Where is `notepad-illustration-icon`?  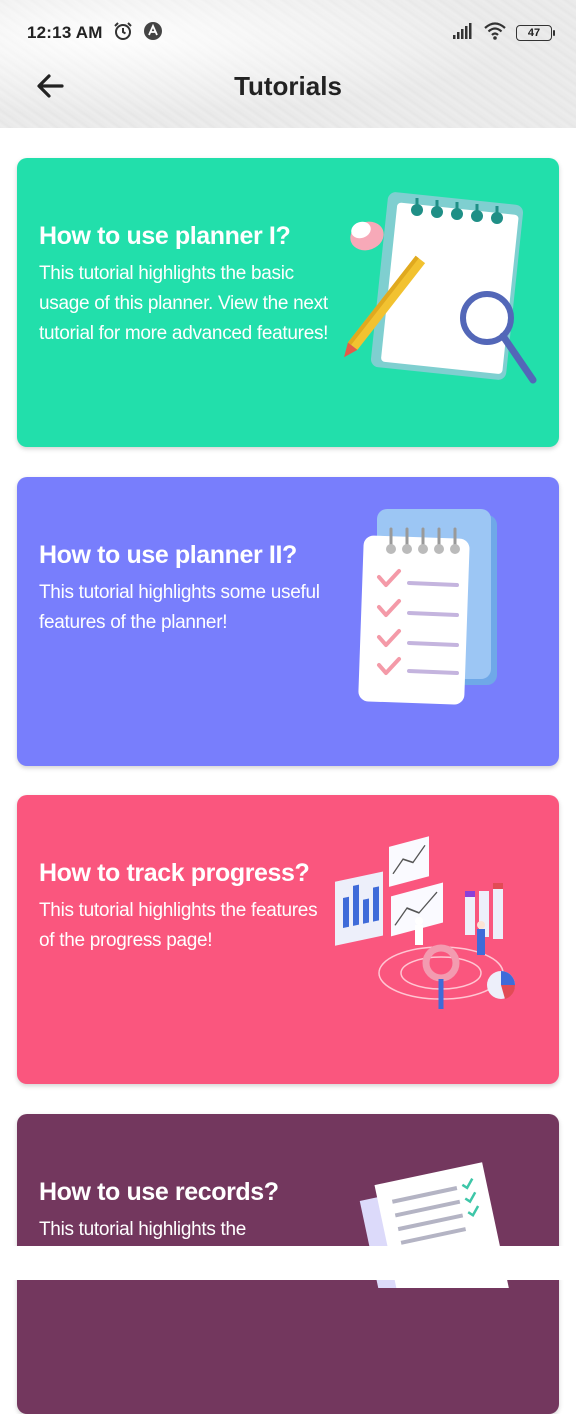
notepad-illustration-icon is located at coordinates (437, 293).